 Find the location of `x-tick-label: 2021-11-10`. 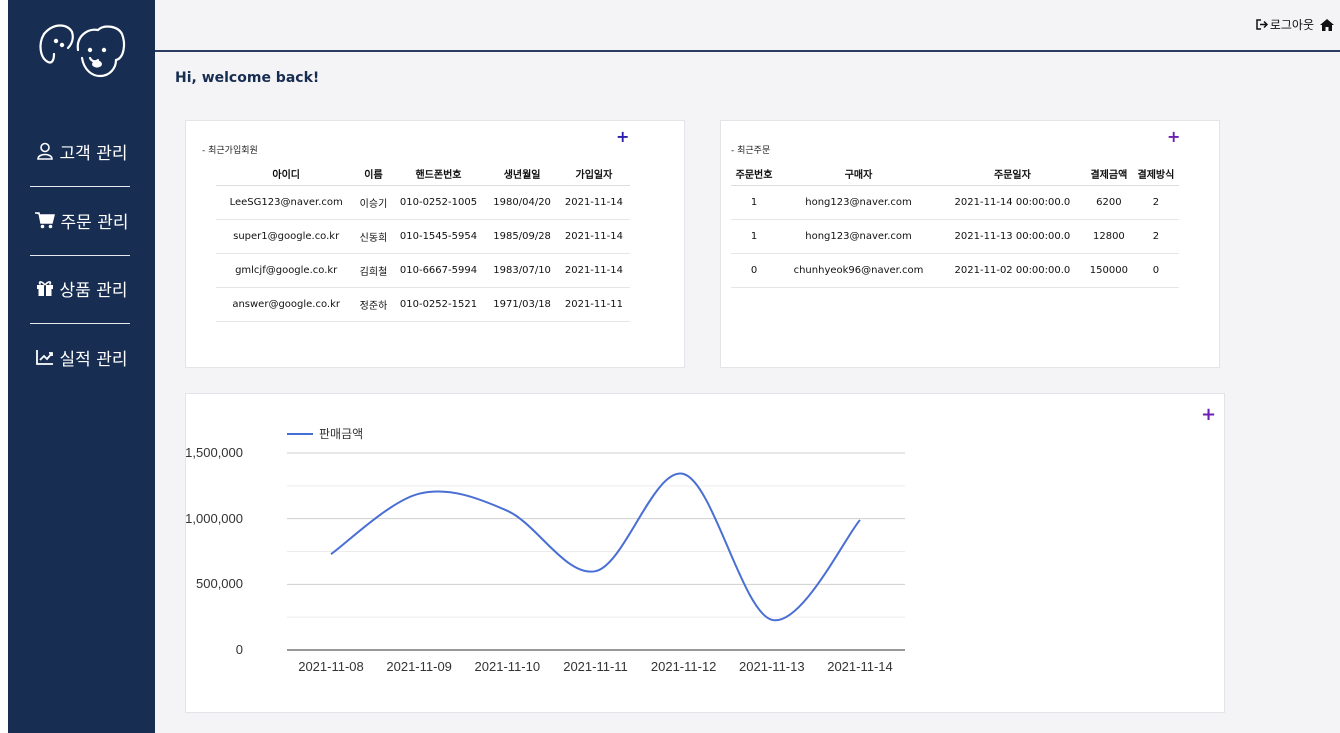

x-tick-label: 2021-11-10 is located at coordinates (507, 666).